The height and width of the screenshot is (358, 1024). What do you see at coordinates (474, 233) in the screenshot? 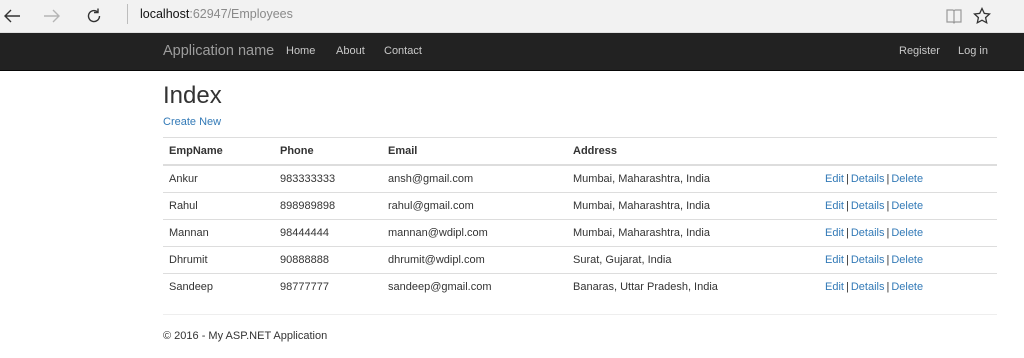
I see `cell-email: mannan@wdipl.com` at bounding box center [474, 233].